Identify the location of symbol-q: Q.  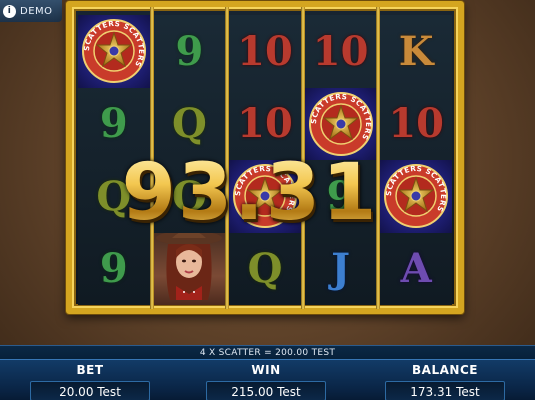
(265, 269).